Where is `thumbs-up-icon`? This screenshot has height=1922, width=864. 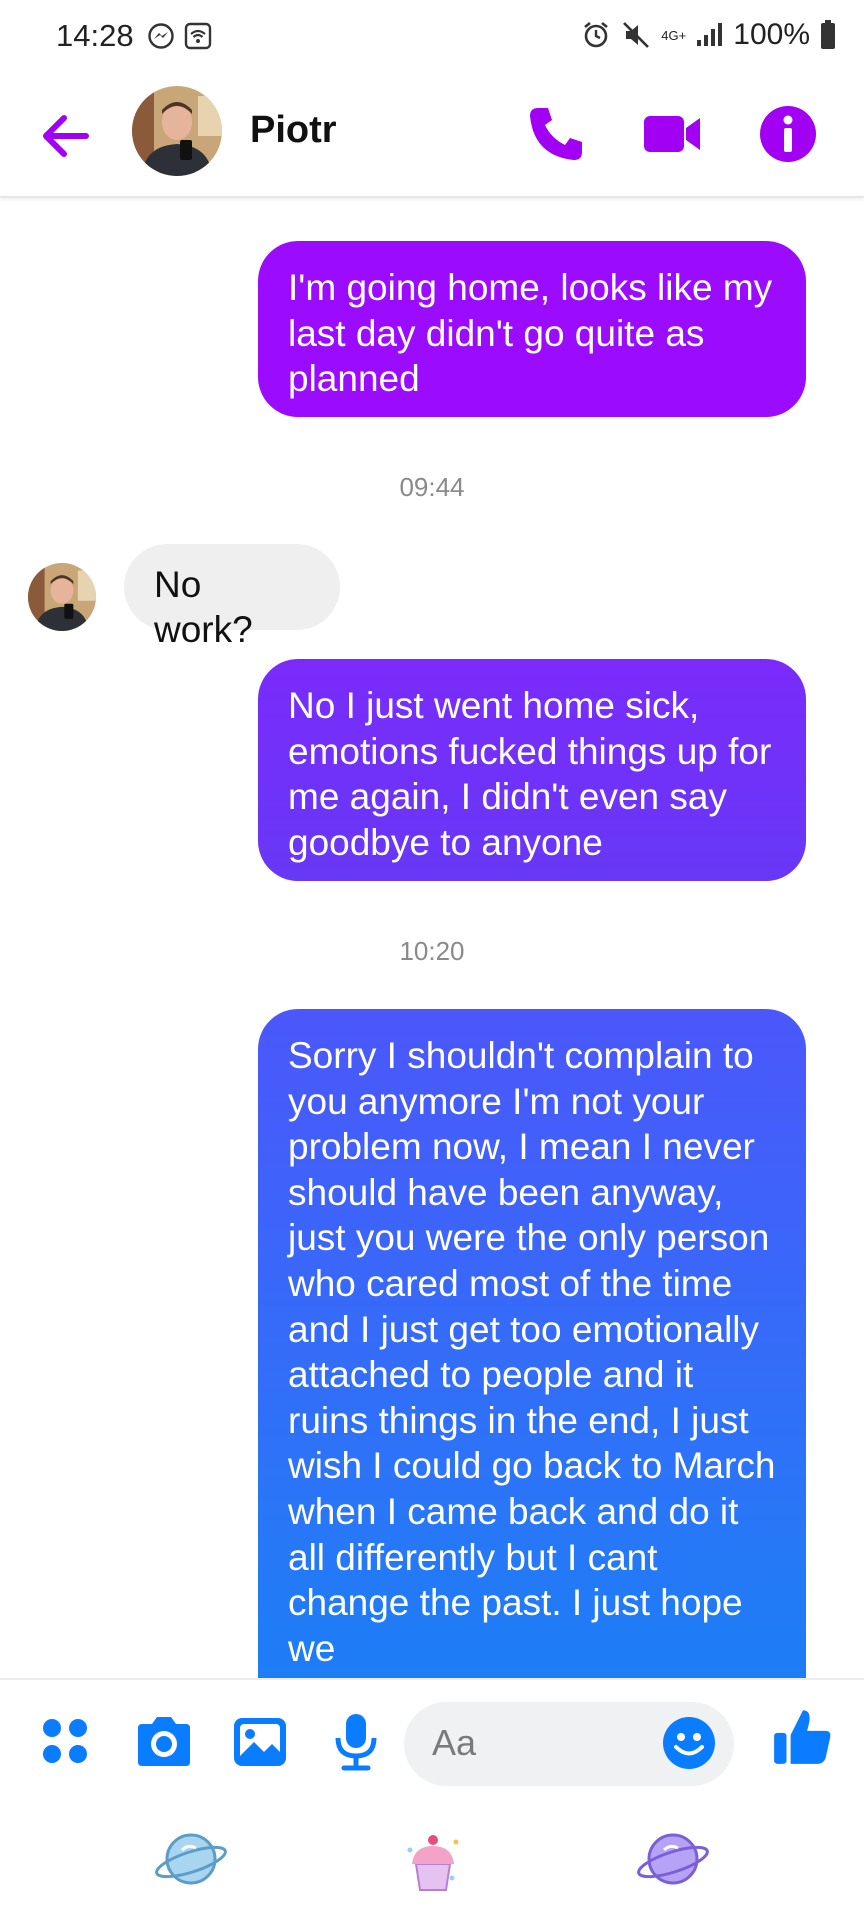
thumbs-up-icon is located at coordinates (803, 1737).